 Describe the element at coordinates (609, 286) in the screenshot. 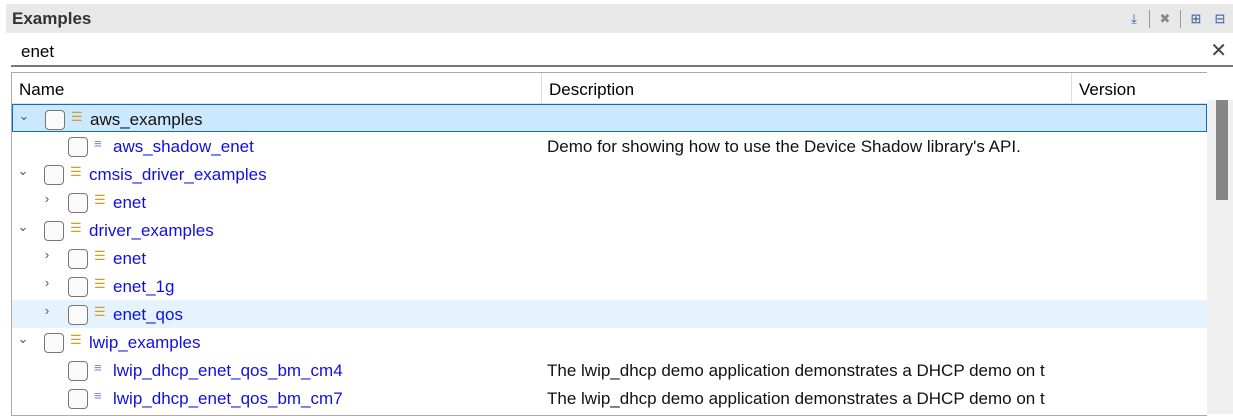

I see `tree-row: › ☰ enet_1g` at that location.